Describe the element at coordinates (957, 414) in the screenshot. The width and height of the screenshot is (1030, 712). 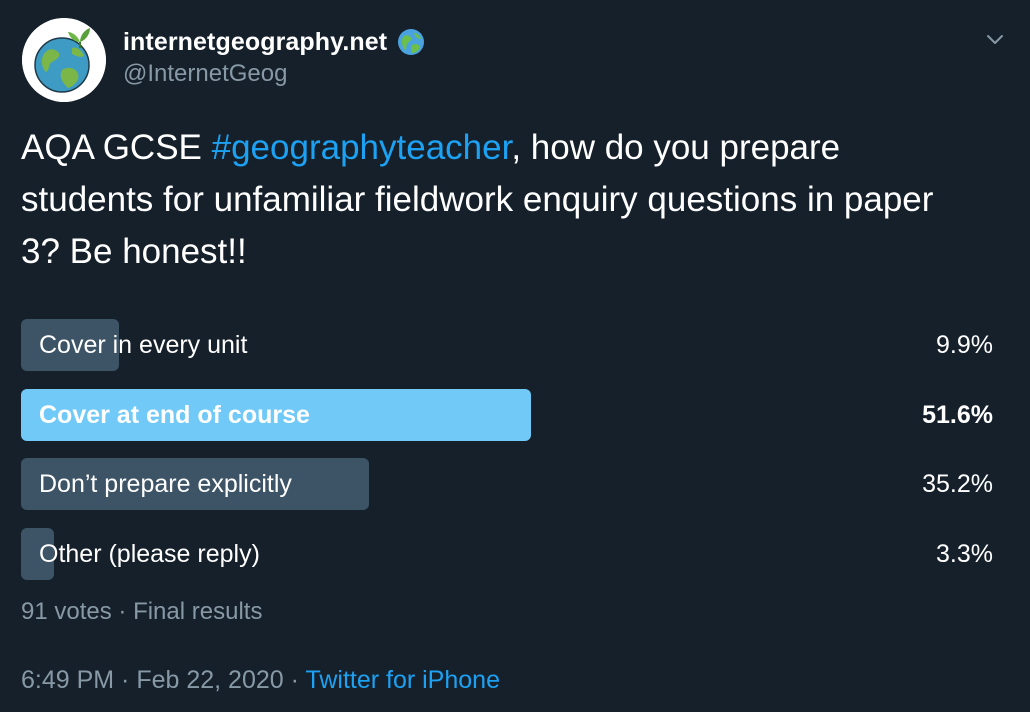
I see `poll-option-percent: 51.6%` at that location.